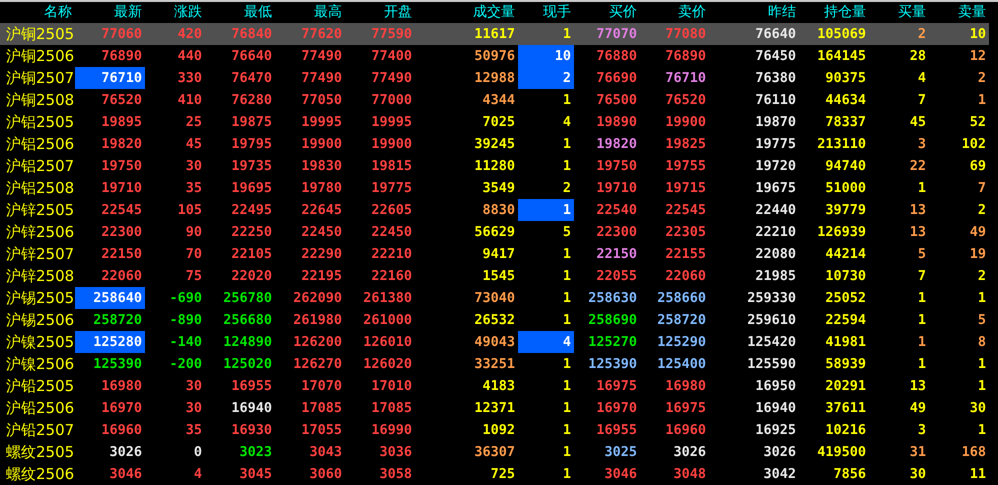 The width and height of the screenshot is (998, 485). What do you see at coordinates (194, 122) in the screenshot?
I see `cell-value: 25` at bounding box center [194, 122].